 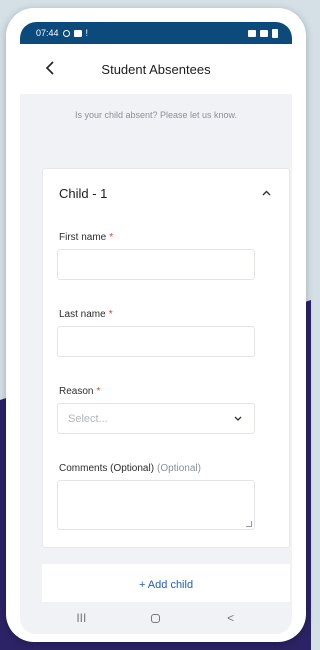 I want to click on home-button, so click(x=156, y=618).